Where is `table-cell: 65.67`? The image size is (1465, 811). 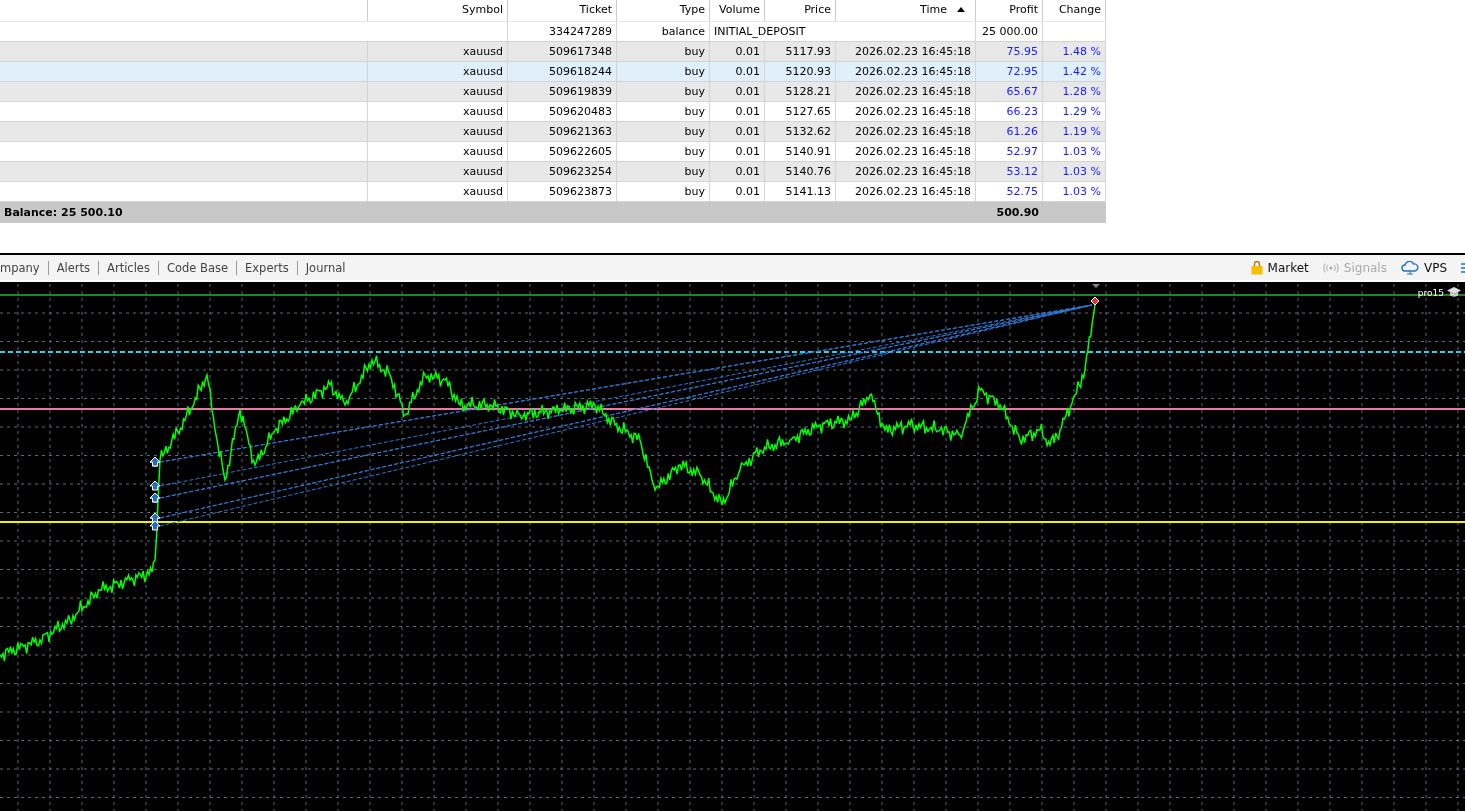 table-cell: 65.67 is located at coordinates (1022, 91).